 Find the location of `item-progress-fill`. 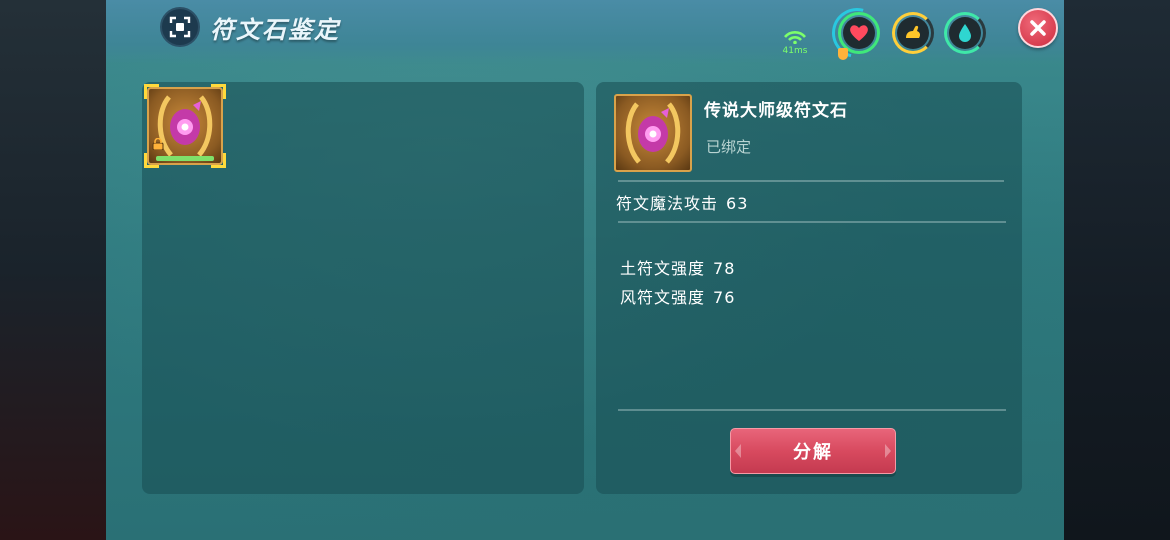

item-progress-fill is located at coordinates (185, 158).